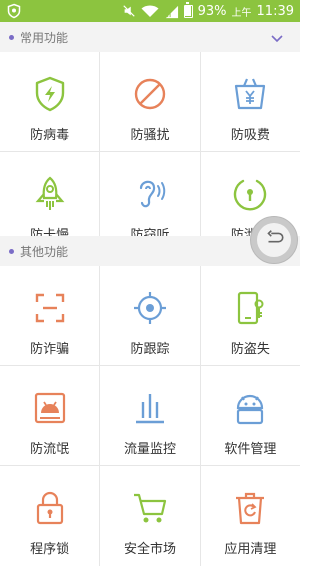 The width and height of the screenshot is (320, 566). I want to click on tile-anti-tracking: 防跟踪, so click(150, 315).